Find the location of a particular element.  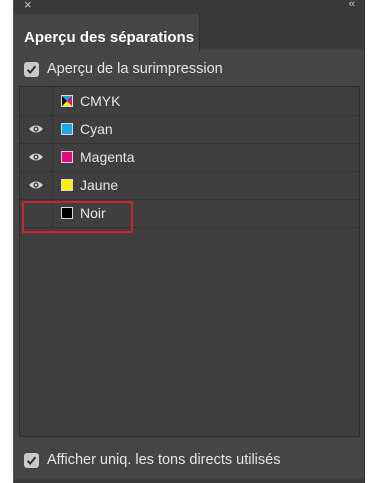

visibility-toggle-jaune is located at coordinates (36, 185).